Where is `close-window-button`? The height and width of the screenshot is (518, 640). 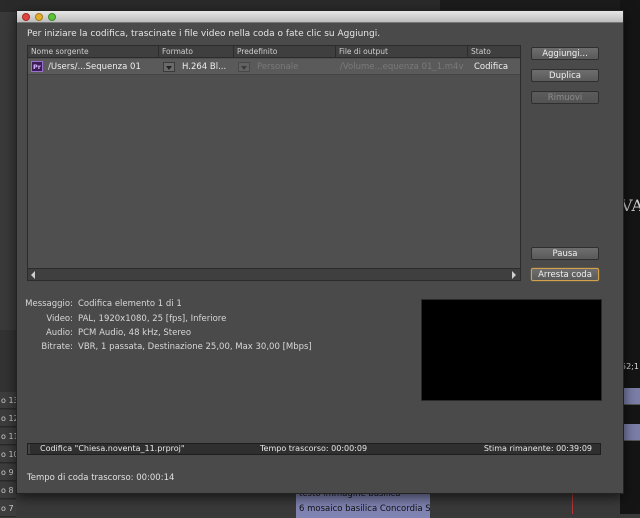 close-window-button is located at coordinates (26, 17).